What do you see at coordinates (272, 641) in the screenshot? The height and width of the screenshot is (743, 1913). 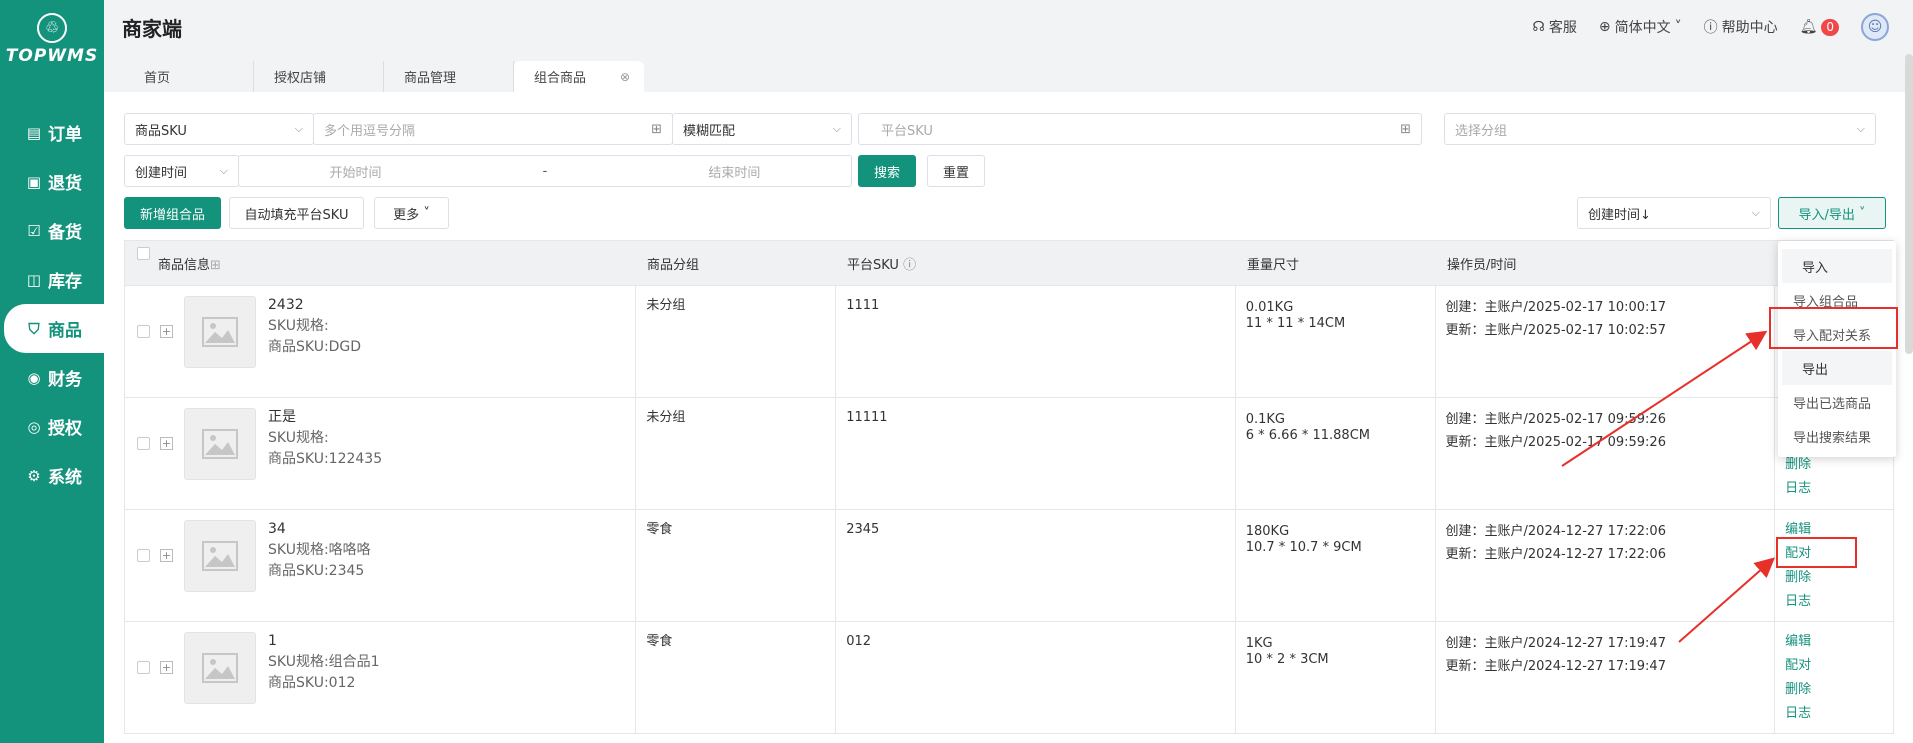 I see `product-name: 1` at bounding box center [272, 641].